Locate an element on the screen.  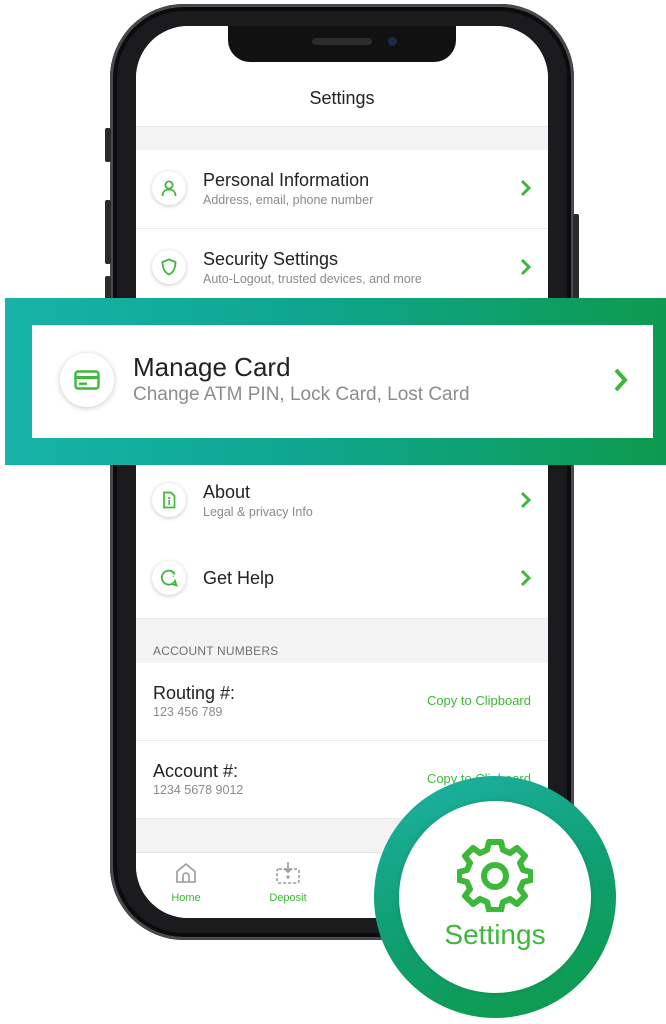
notch is located at coordinates (342, 44).